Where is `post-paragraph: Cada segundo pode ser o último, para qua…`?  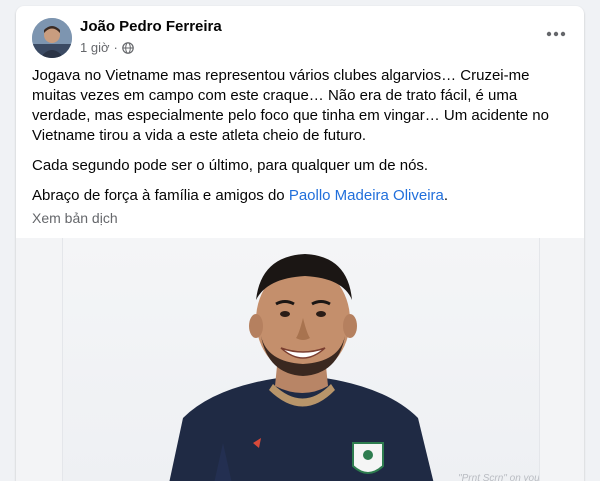 post-paragraph: Cada segundo pode ser o último, para qua… is located at coordinates (230, 165).